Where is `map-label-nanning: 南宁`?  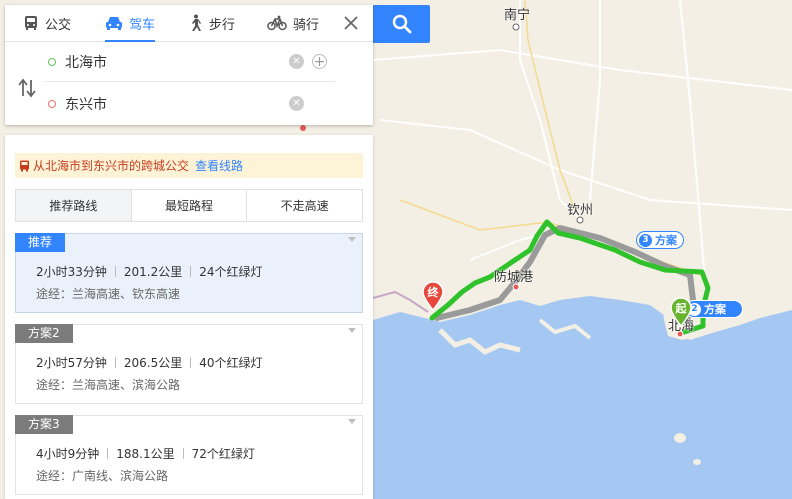 map-label-nanning: 南宁 is located at coordinates (517, 15).